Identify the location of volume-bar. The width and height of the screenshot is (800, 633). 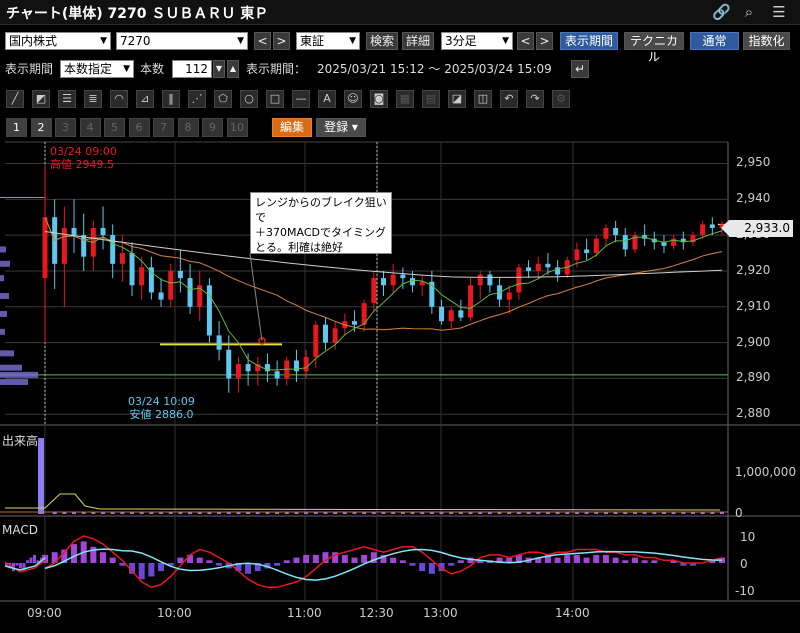
(41, 476).